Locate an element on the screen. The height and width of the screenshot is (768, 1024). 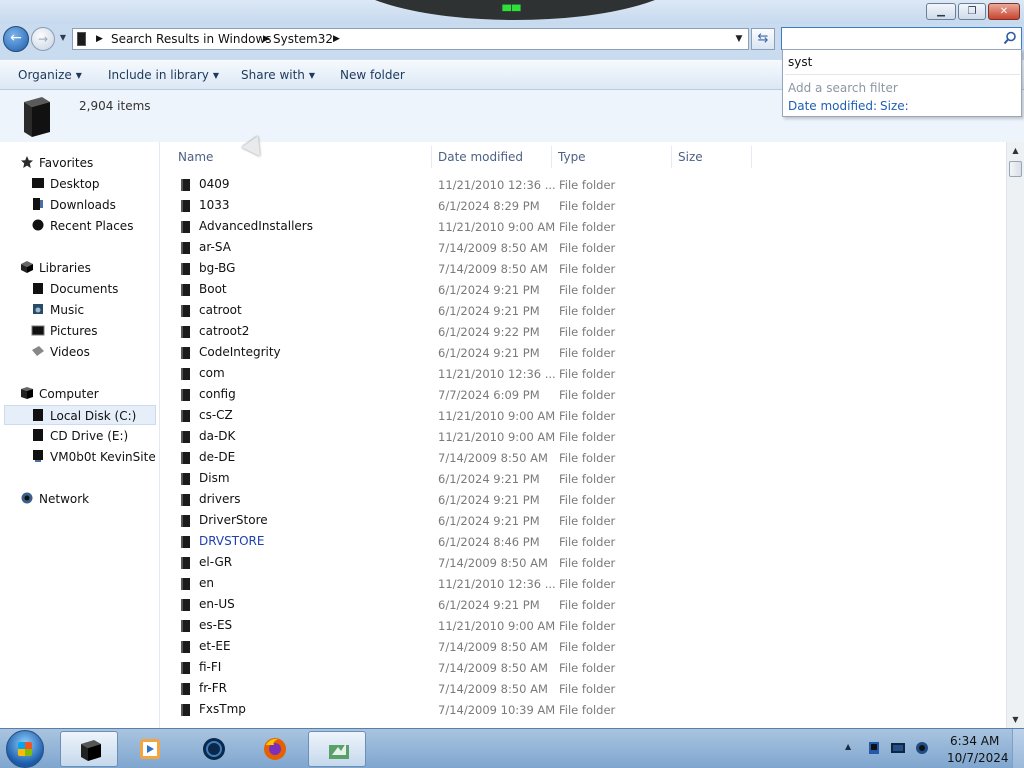
file-row: 0409 11/21/2010 12:36 ... File folder is located at coordinates (460, 185).